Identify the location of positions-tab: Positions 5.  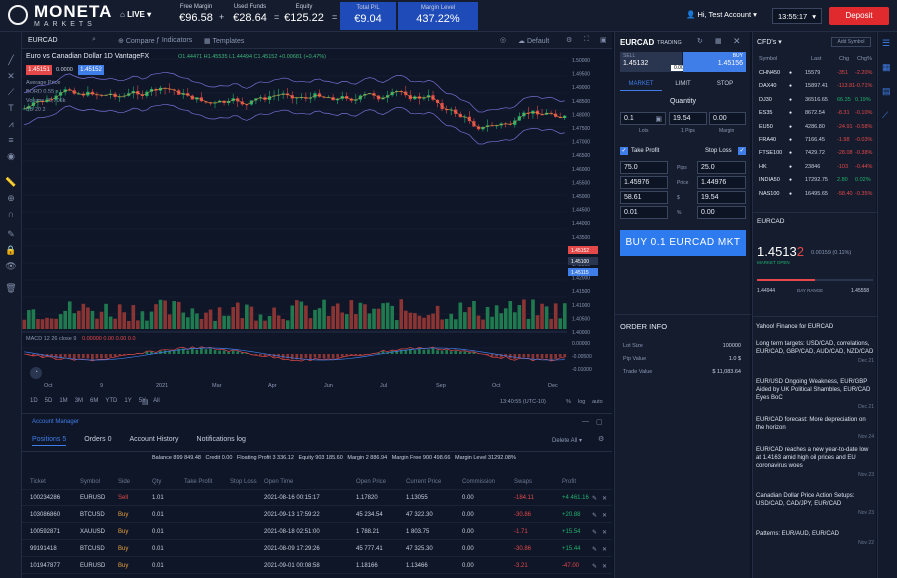
(49, 441).